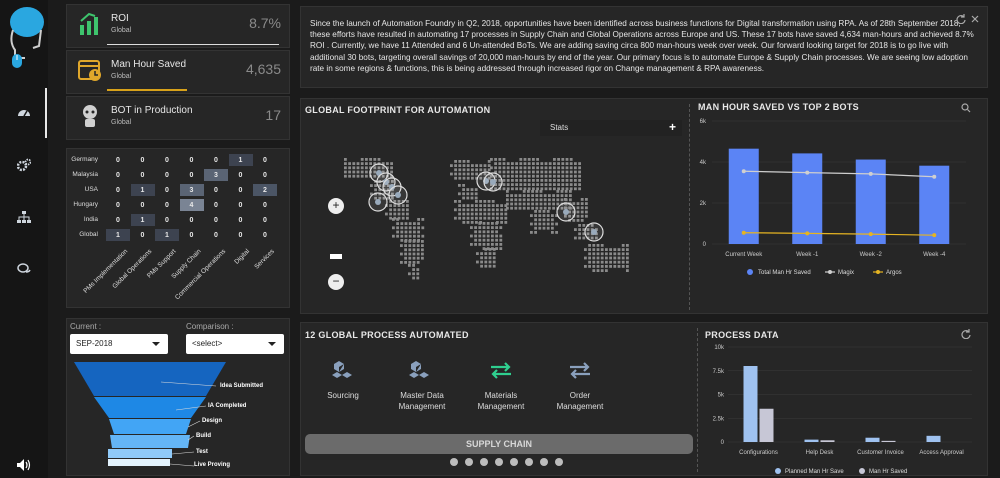  What do you see at coordinates (336, 206) in the screenshot?
I see `zoom-in-button: +` at bounding box center [336, 206].